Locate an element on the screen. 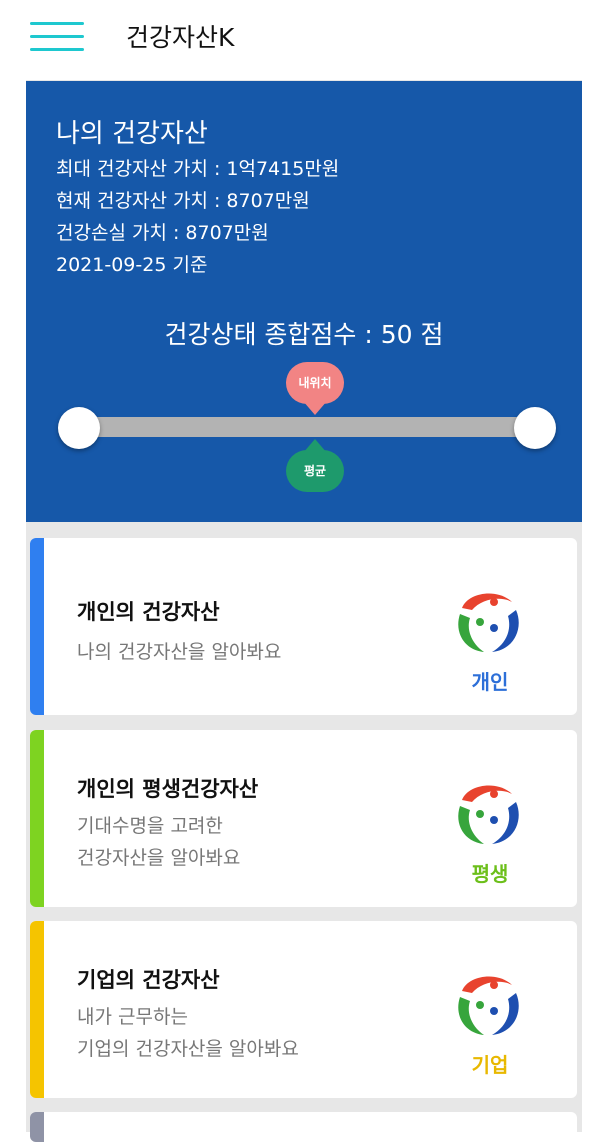 This screenshot has width=606, height=1142. card-title: 개인의 평생건강자산 is located at coordinates (168, 789).